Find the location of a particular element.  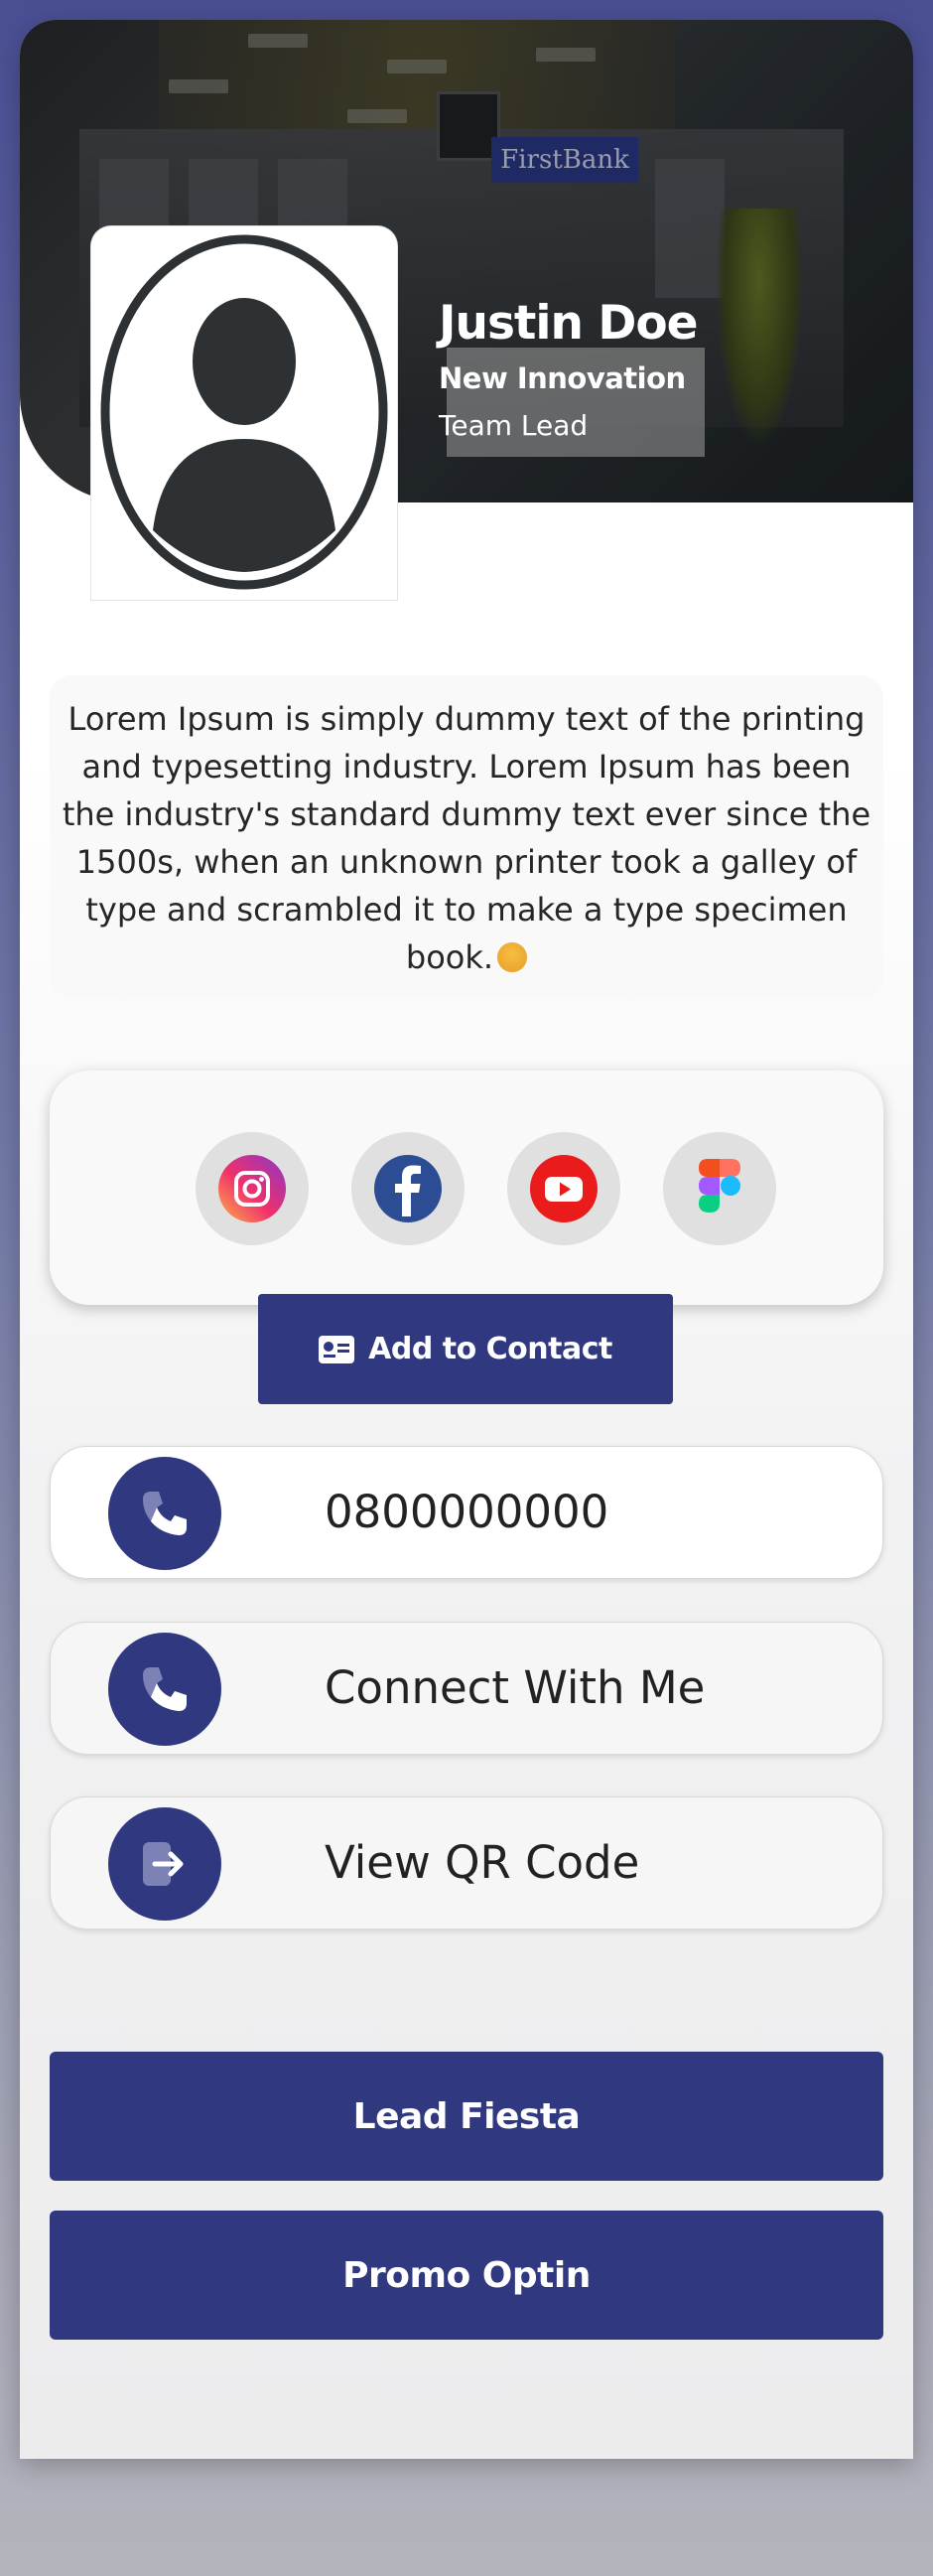

figma-icon is located at coordinates (719, 1186).